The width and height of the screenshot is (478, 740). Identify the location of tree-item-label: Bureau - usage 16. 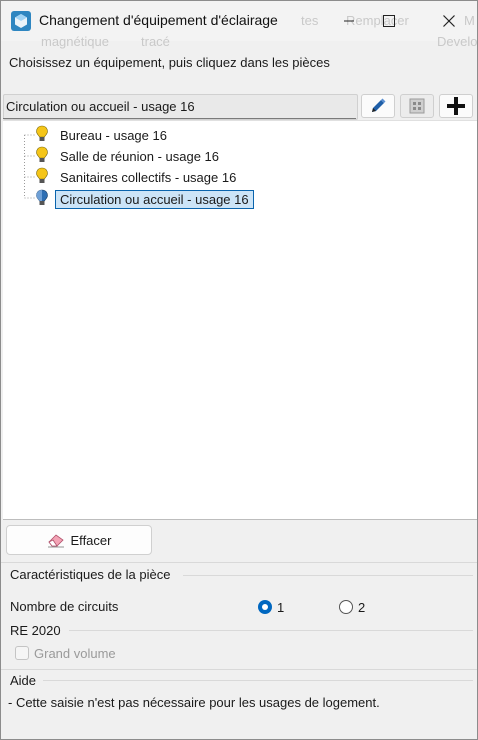
(113, 135).